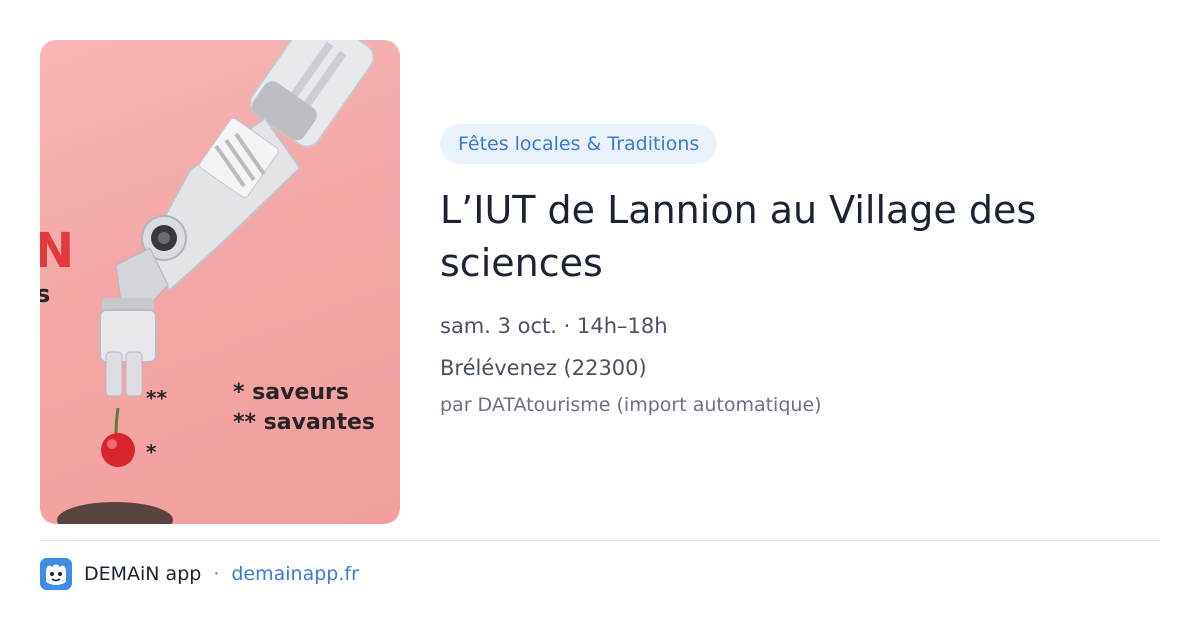 The width and height of the screenshot is (1200, 630). What do you see at coordinates (800, 237) in the screenshot?
I see `event-title: L’IUT de Lannion au Village des sciences` at bounding box center [800, 237].